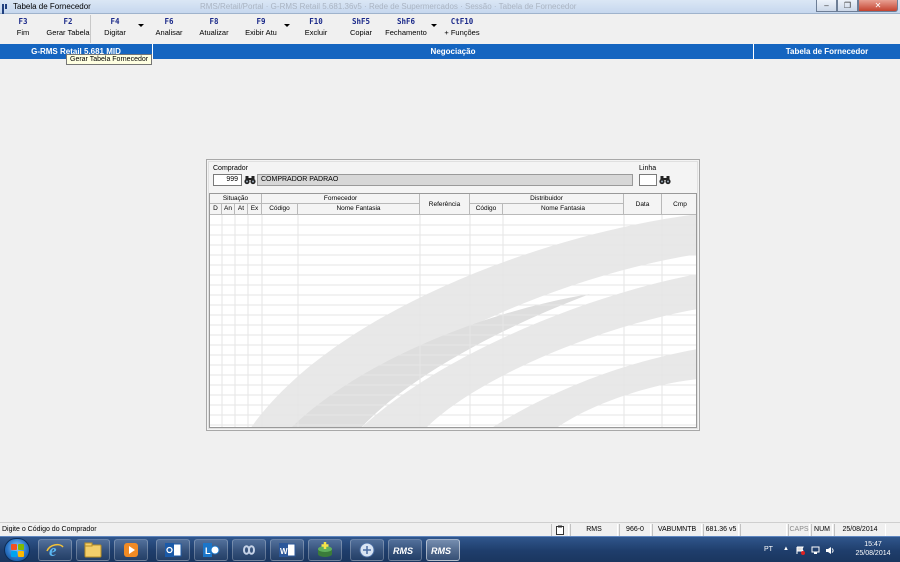  What do you see at coordinates (49, 529) in the screenshot?
I see `status-message: Digite o Código do Comprador` at bounding box center [49, 529].